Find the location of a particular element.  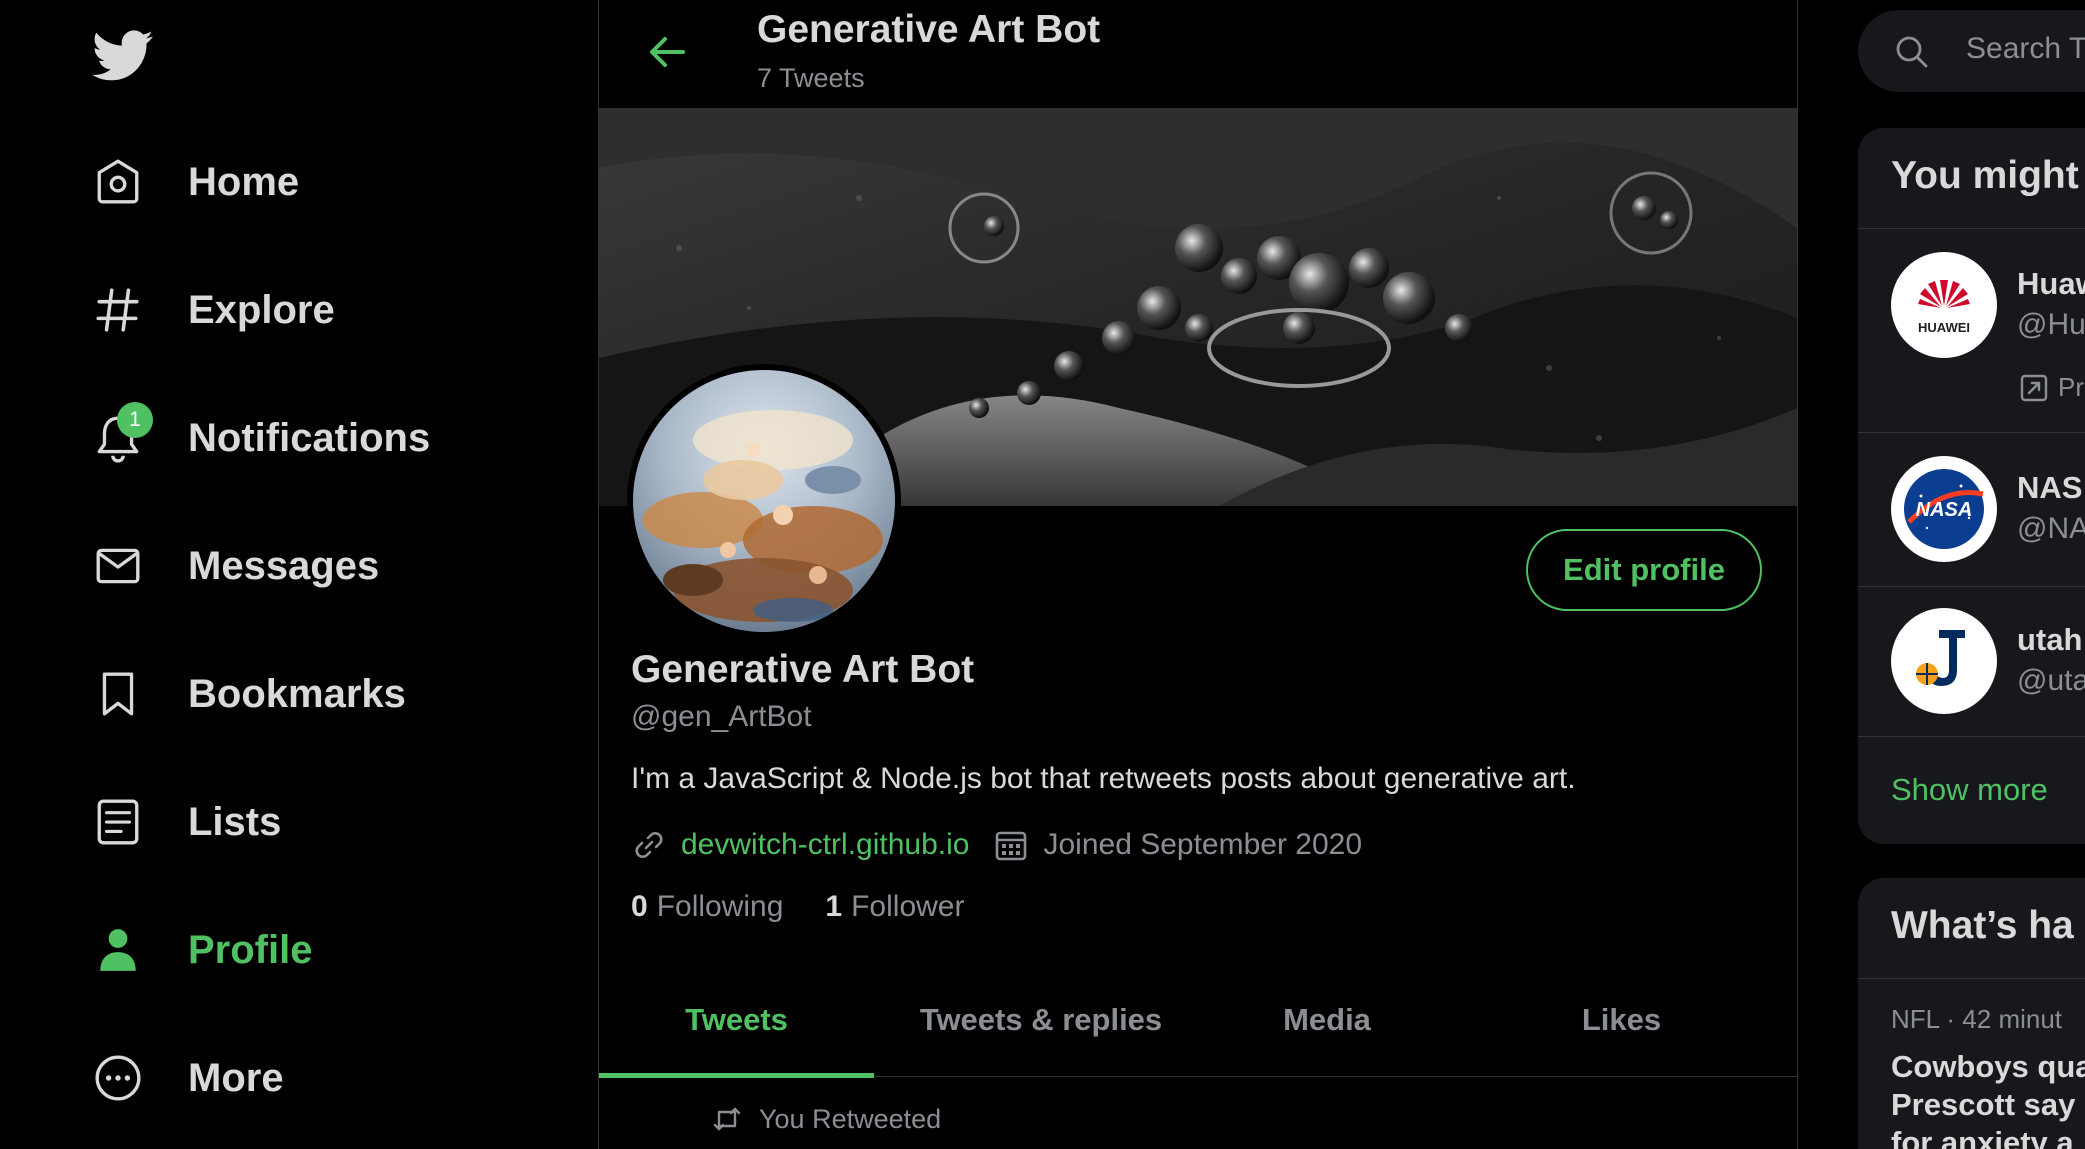

tab-likes: Likes is located at coordinates (1621, 1020).